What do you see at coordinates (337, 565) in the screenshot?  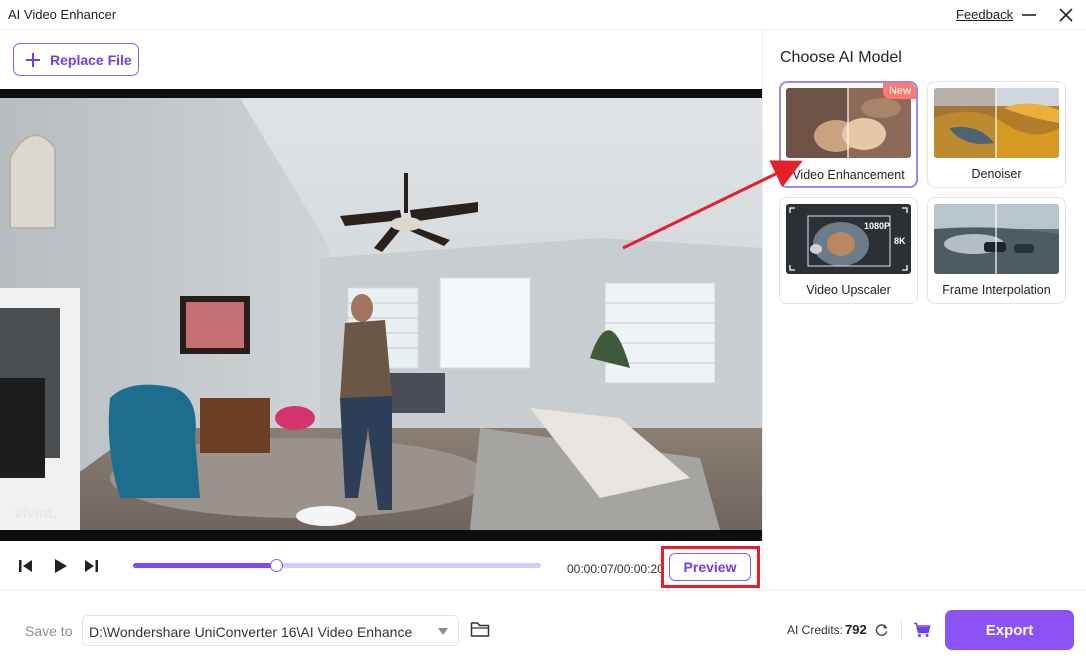 I see `progress-bar` at bounding box center [337, 565].